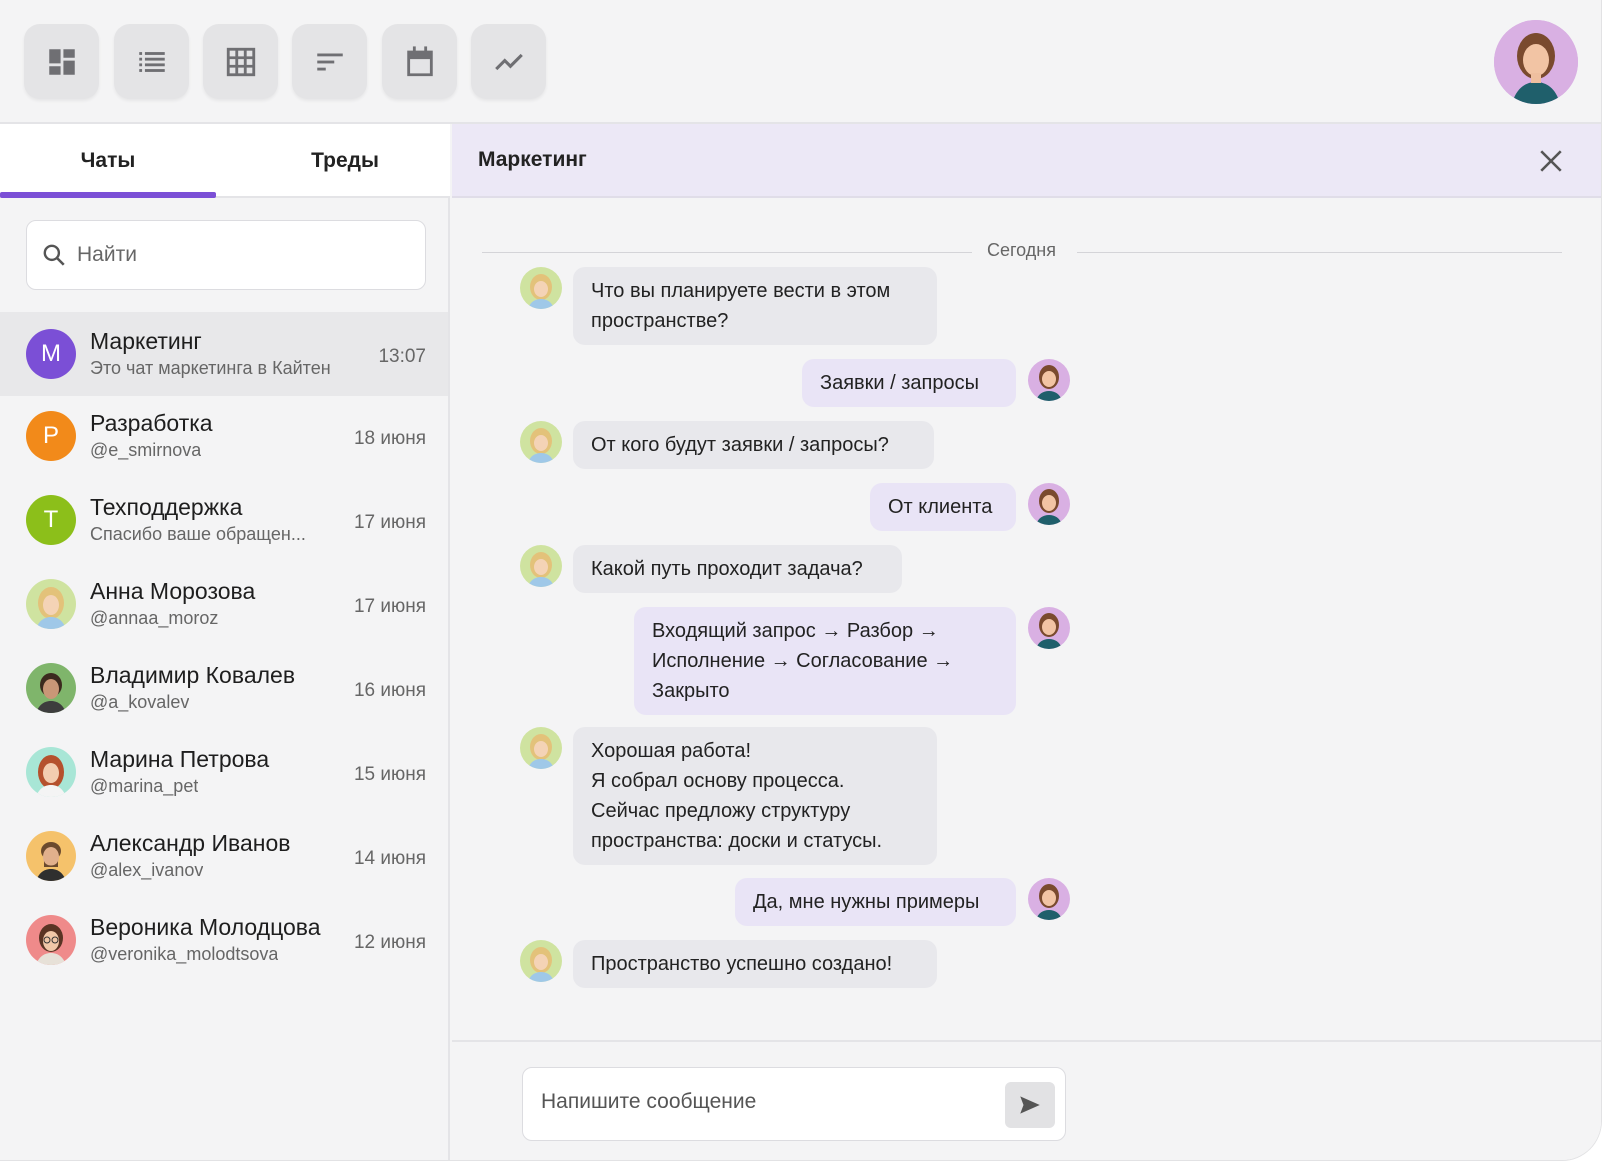  I want to click on list-view-button, so click(151, 61).